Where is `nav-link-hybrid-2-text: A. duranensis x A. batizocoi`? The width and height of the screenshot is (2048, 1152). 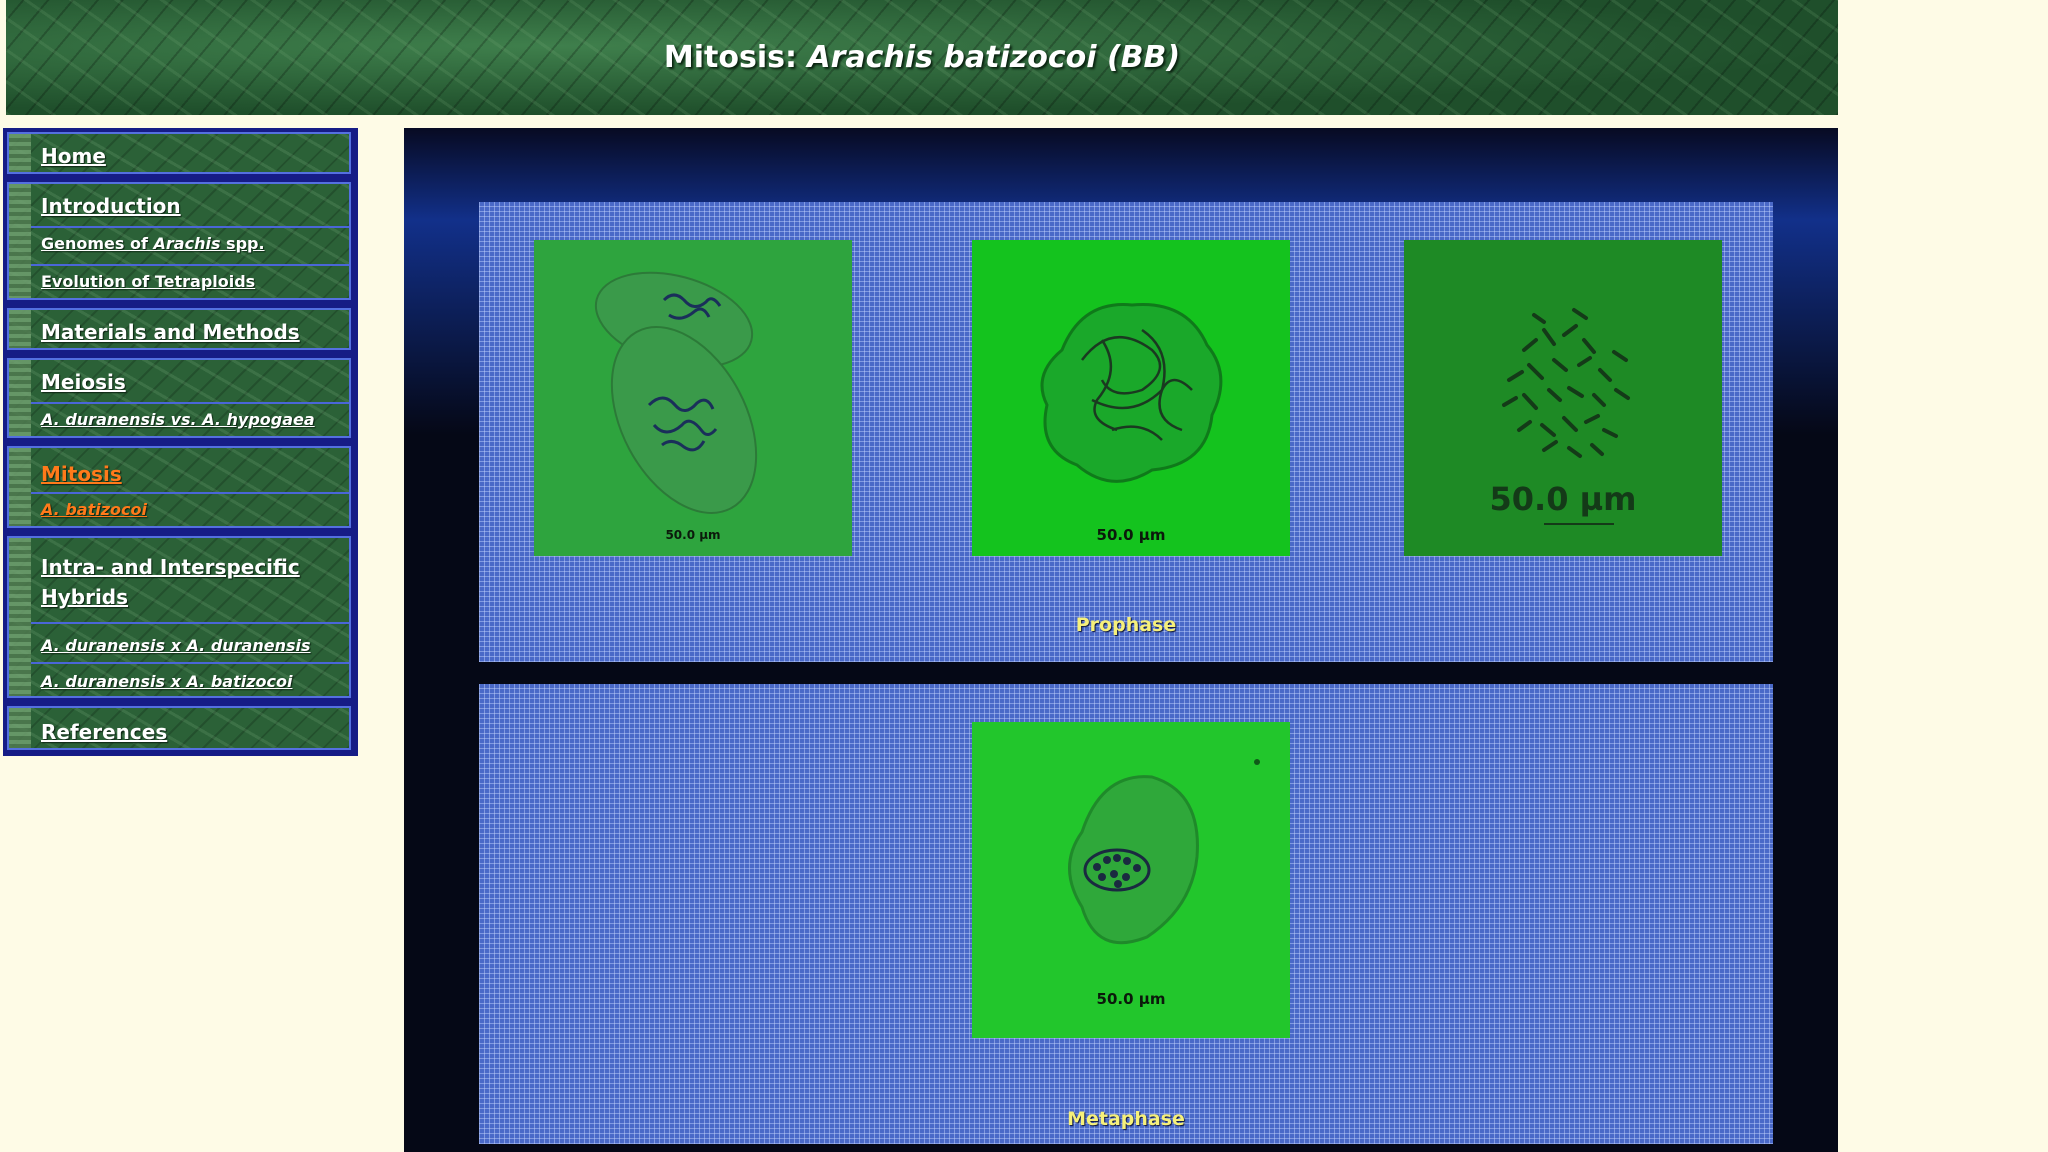 nav-link-hybrid-2-text: A. duranensis x A. batizocoi is located at coordinates (167, 681).